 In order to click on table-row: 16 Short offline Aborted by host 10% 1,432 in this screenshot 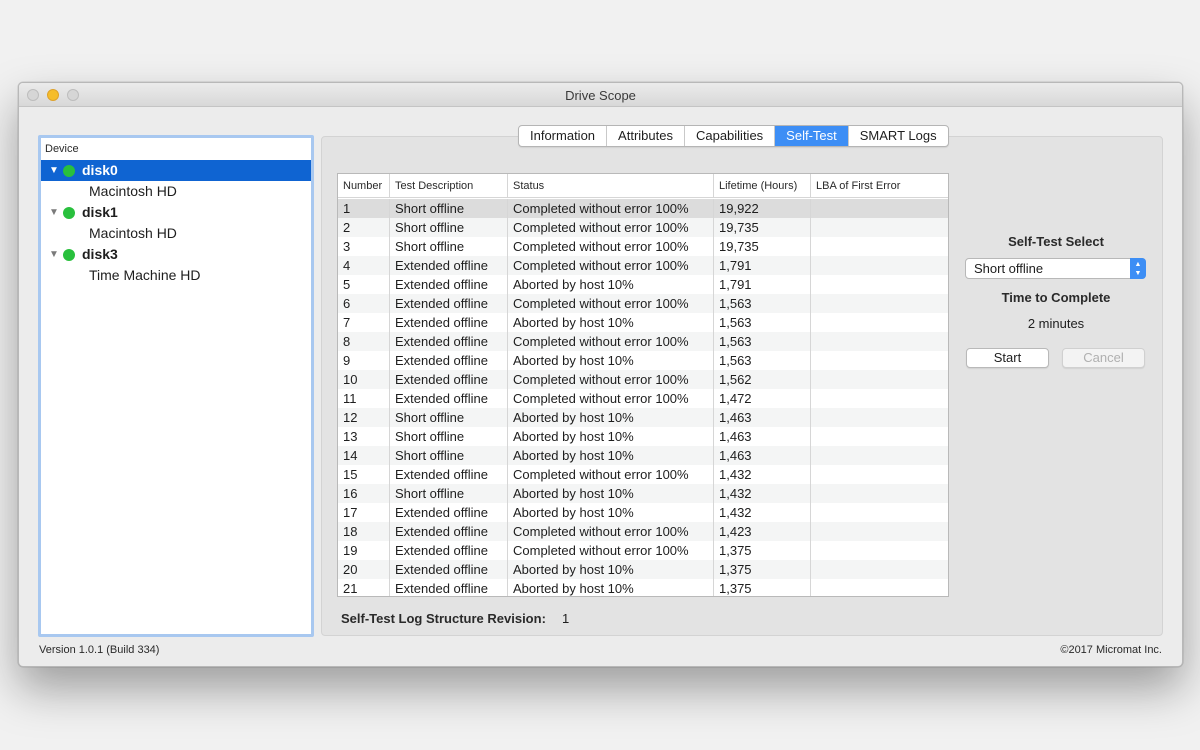, I will do `click(643, 493)`.